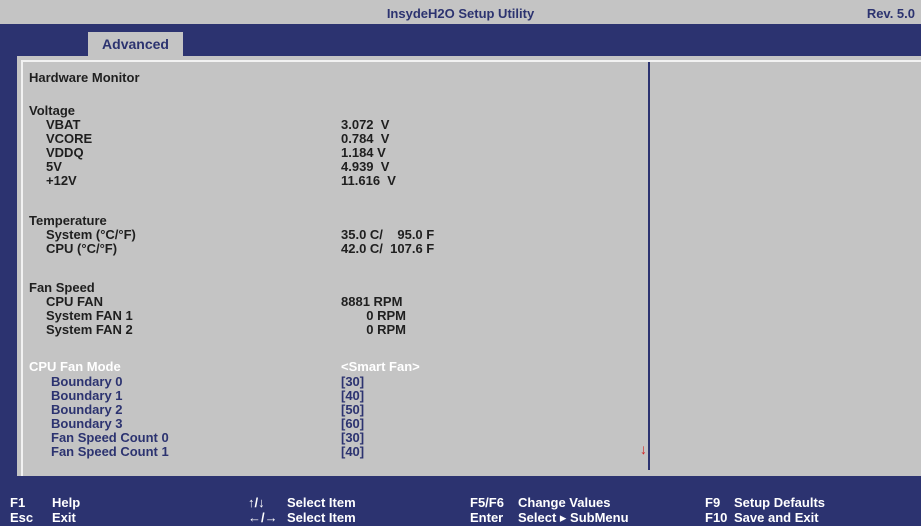 Image resolution: width=921 pixels, height=526 pixels. What do you see at coordinates (368, 180) in the screenshot?
I see `12v-value: 11.616 V` at bounding box center [368, 180].